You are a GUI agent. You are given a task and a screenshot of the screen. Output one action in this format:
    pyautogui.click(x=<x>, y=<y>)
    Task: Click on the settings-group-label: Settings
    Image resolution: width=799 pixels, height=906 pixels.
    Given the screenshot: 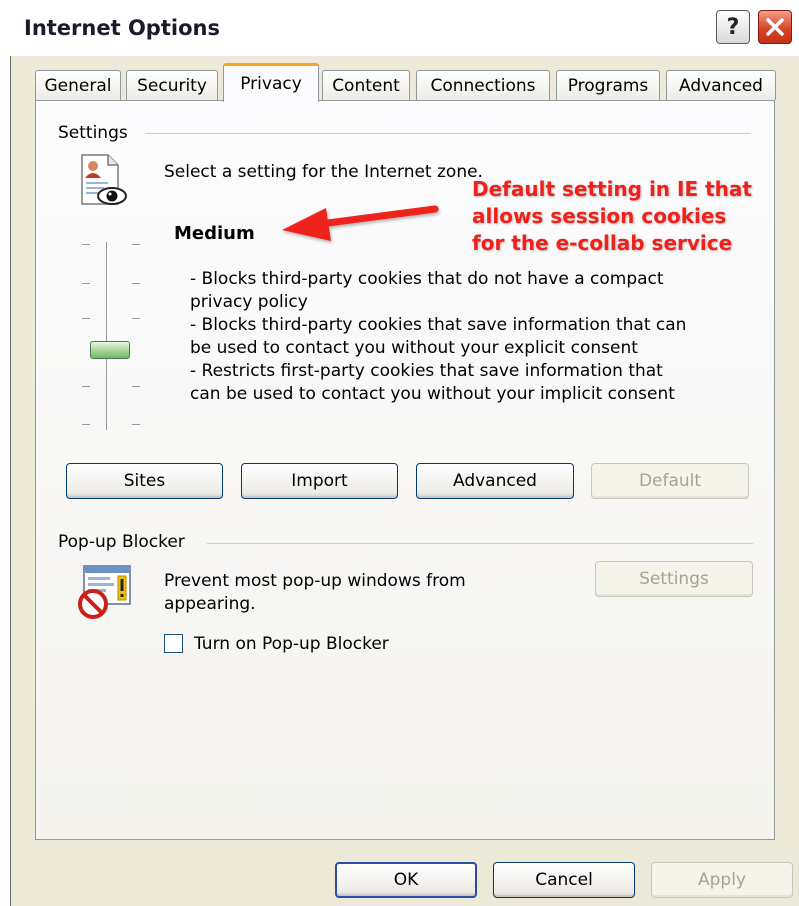 What is the action you would take?
    pyautogui.click(x=93, y=133)
    